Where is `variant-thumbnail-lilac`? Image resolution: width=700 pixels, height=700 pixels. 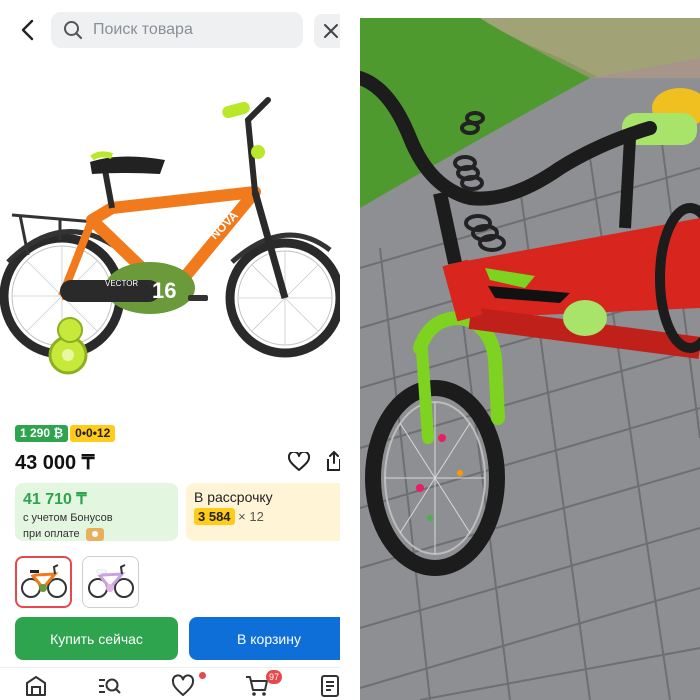
variant-thumbnail-lilac is located at coordinates (110, 582).